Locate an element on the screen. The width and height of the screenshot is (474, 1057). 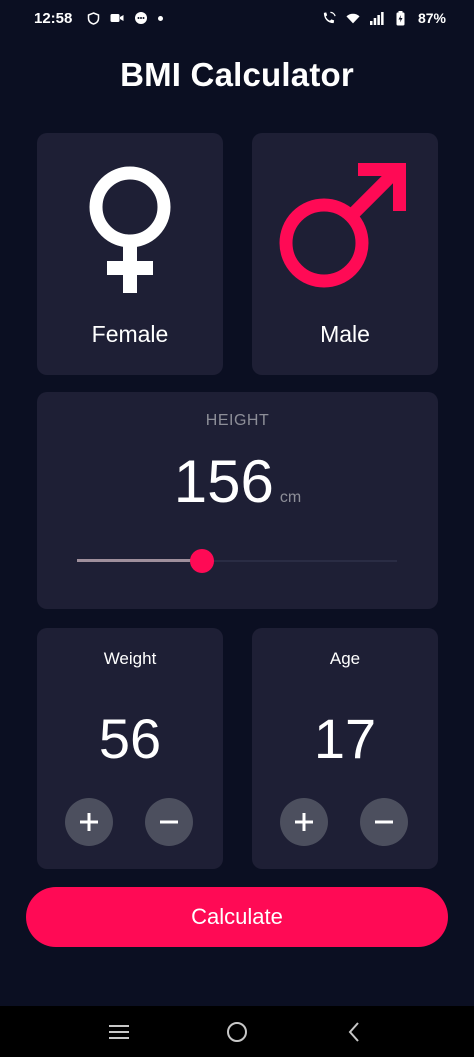
weight-label: Weight is located at coordinates (130, 658).